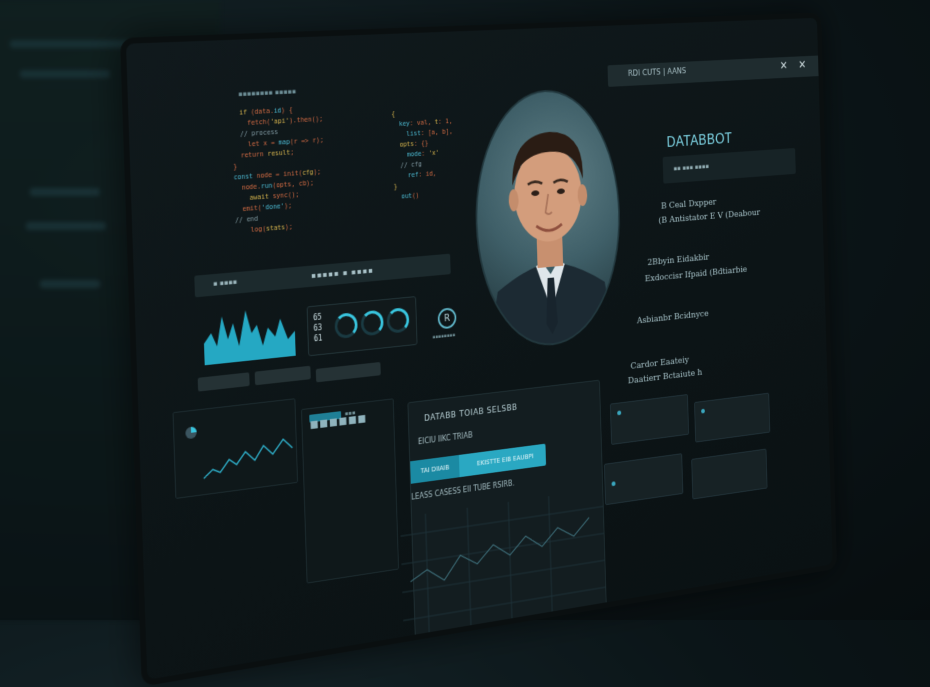 The image size is (930, 687). What do you see at coordinates (348, 372) in the screenshot?
I see `dropdown-button` at bounding box center [348, 372].